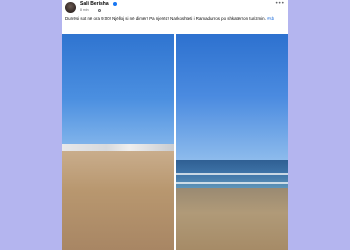  I want to click on globe-icon, so click(99, 10).